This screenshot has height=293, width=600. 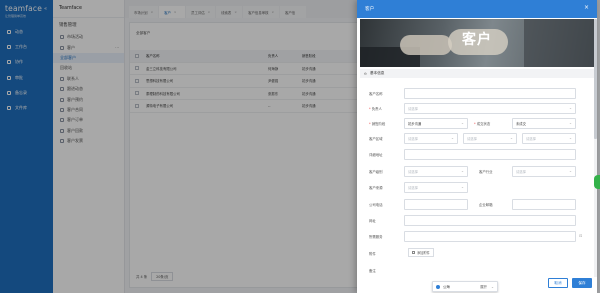 I want to click on pool-expand: 展开, so click(x=483, y=287).